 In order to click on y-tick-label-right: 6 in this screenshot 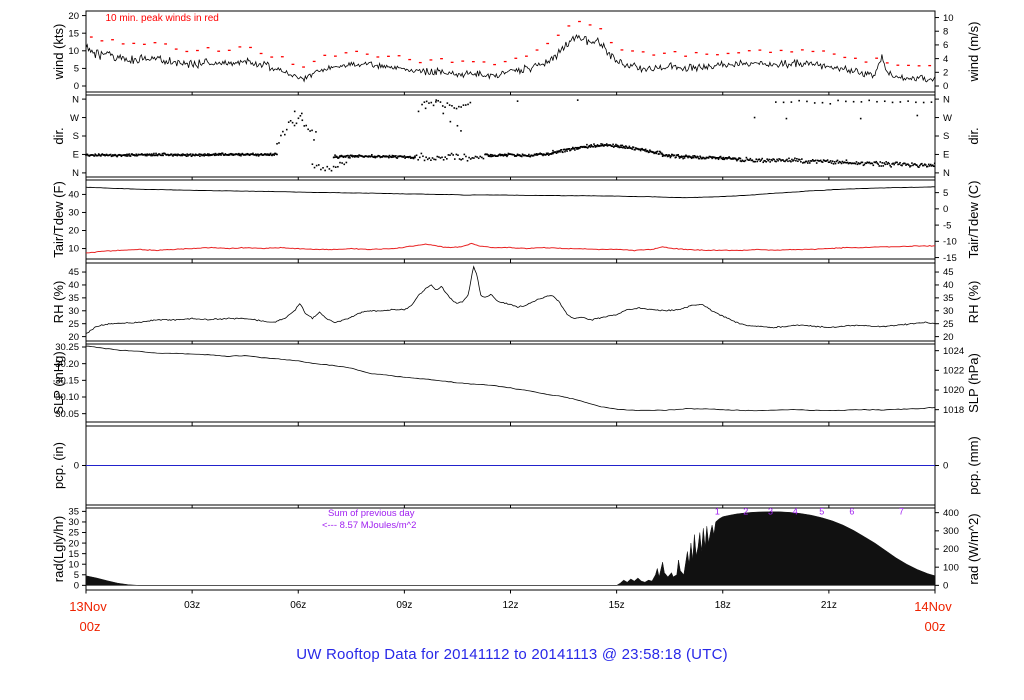, I will do `click(945, 45)`.